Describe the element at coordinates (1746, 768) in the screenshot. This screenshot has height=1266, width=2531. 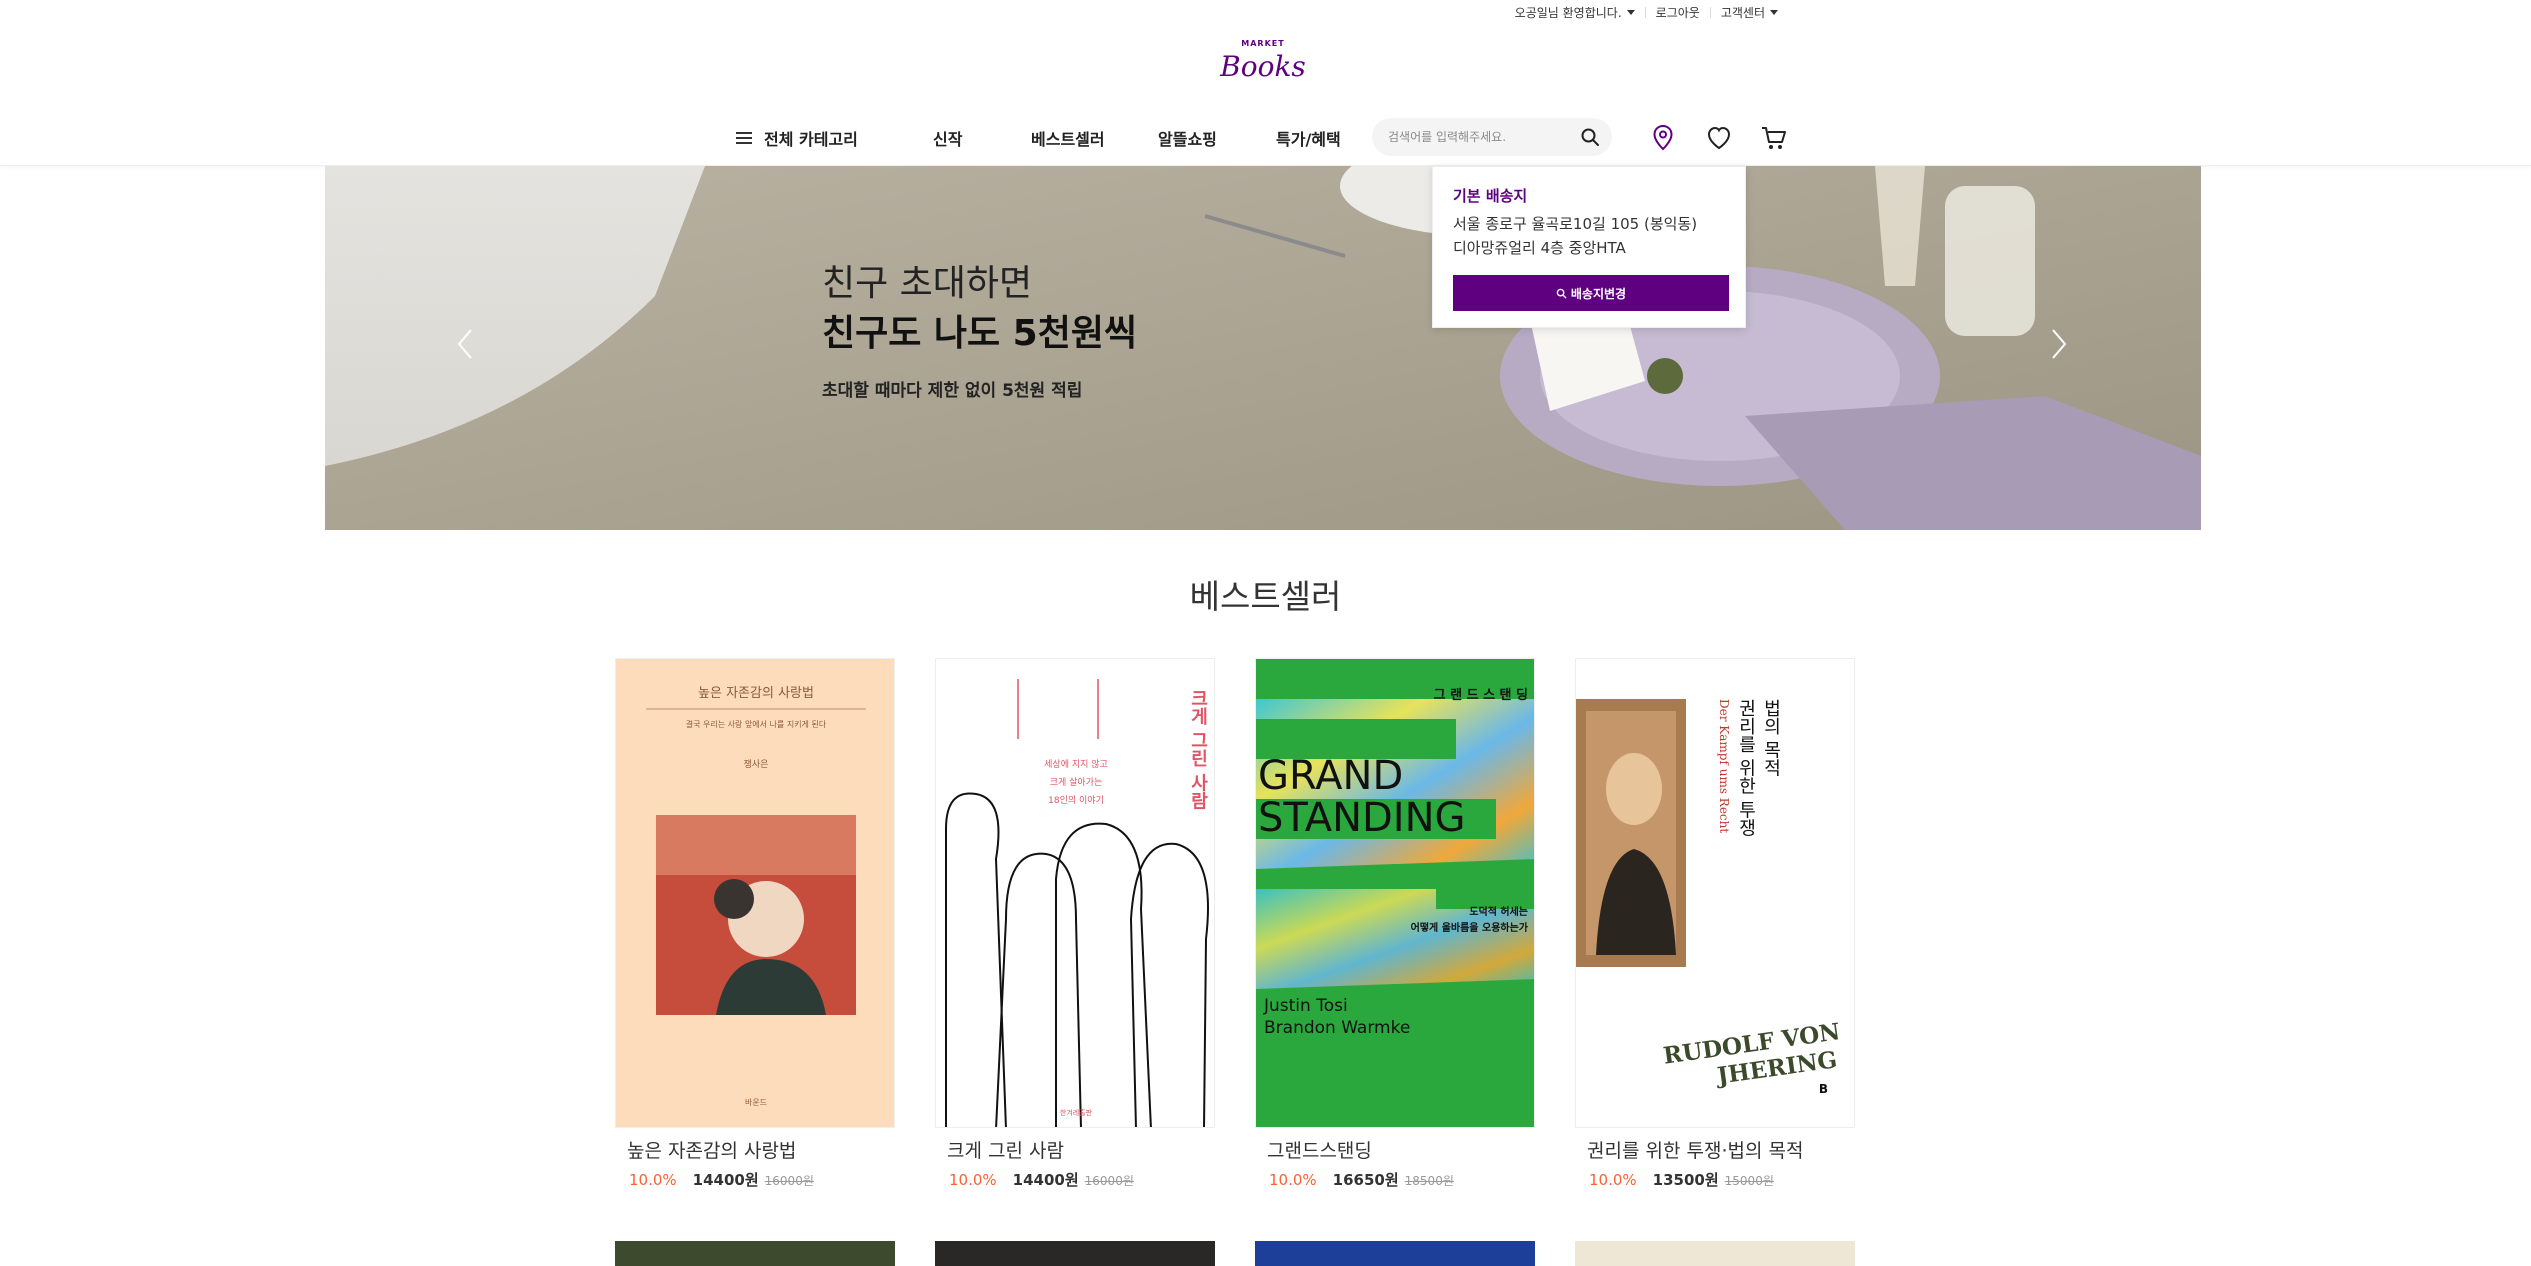
I see `cover-vertical-title-2: 권리를 위한 투쟁` at that location.